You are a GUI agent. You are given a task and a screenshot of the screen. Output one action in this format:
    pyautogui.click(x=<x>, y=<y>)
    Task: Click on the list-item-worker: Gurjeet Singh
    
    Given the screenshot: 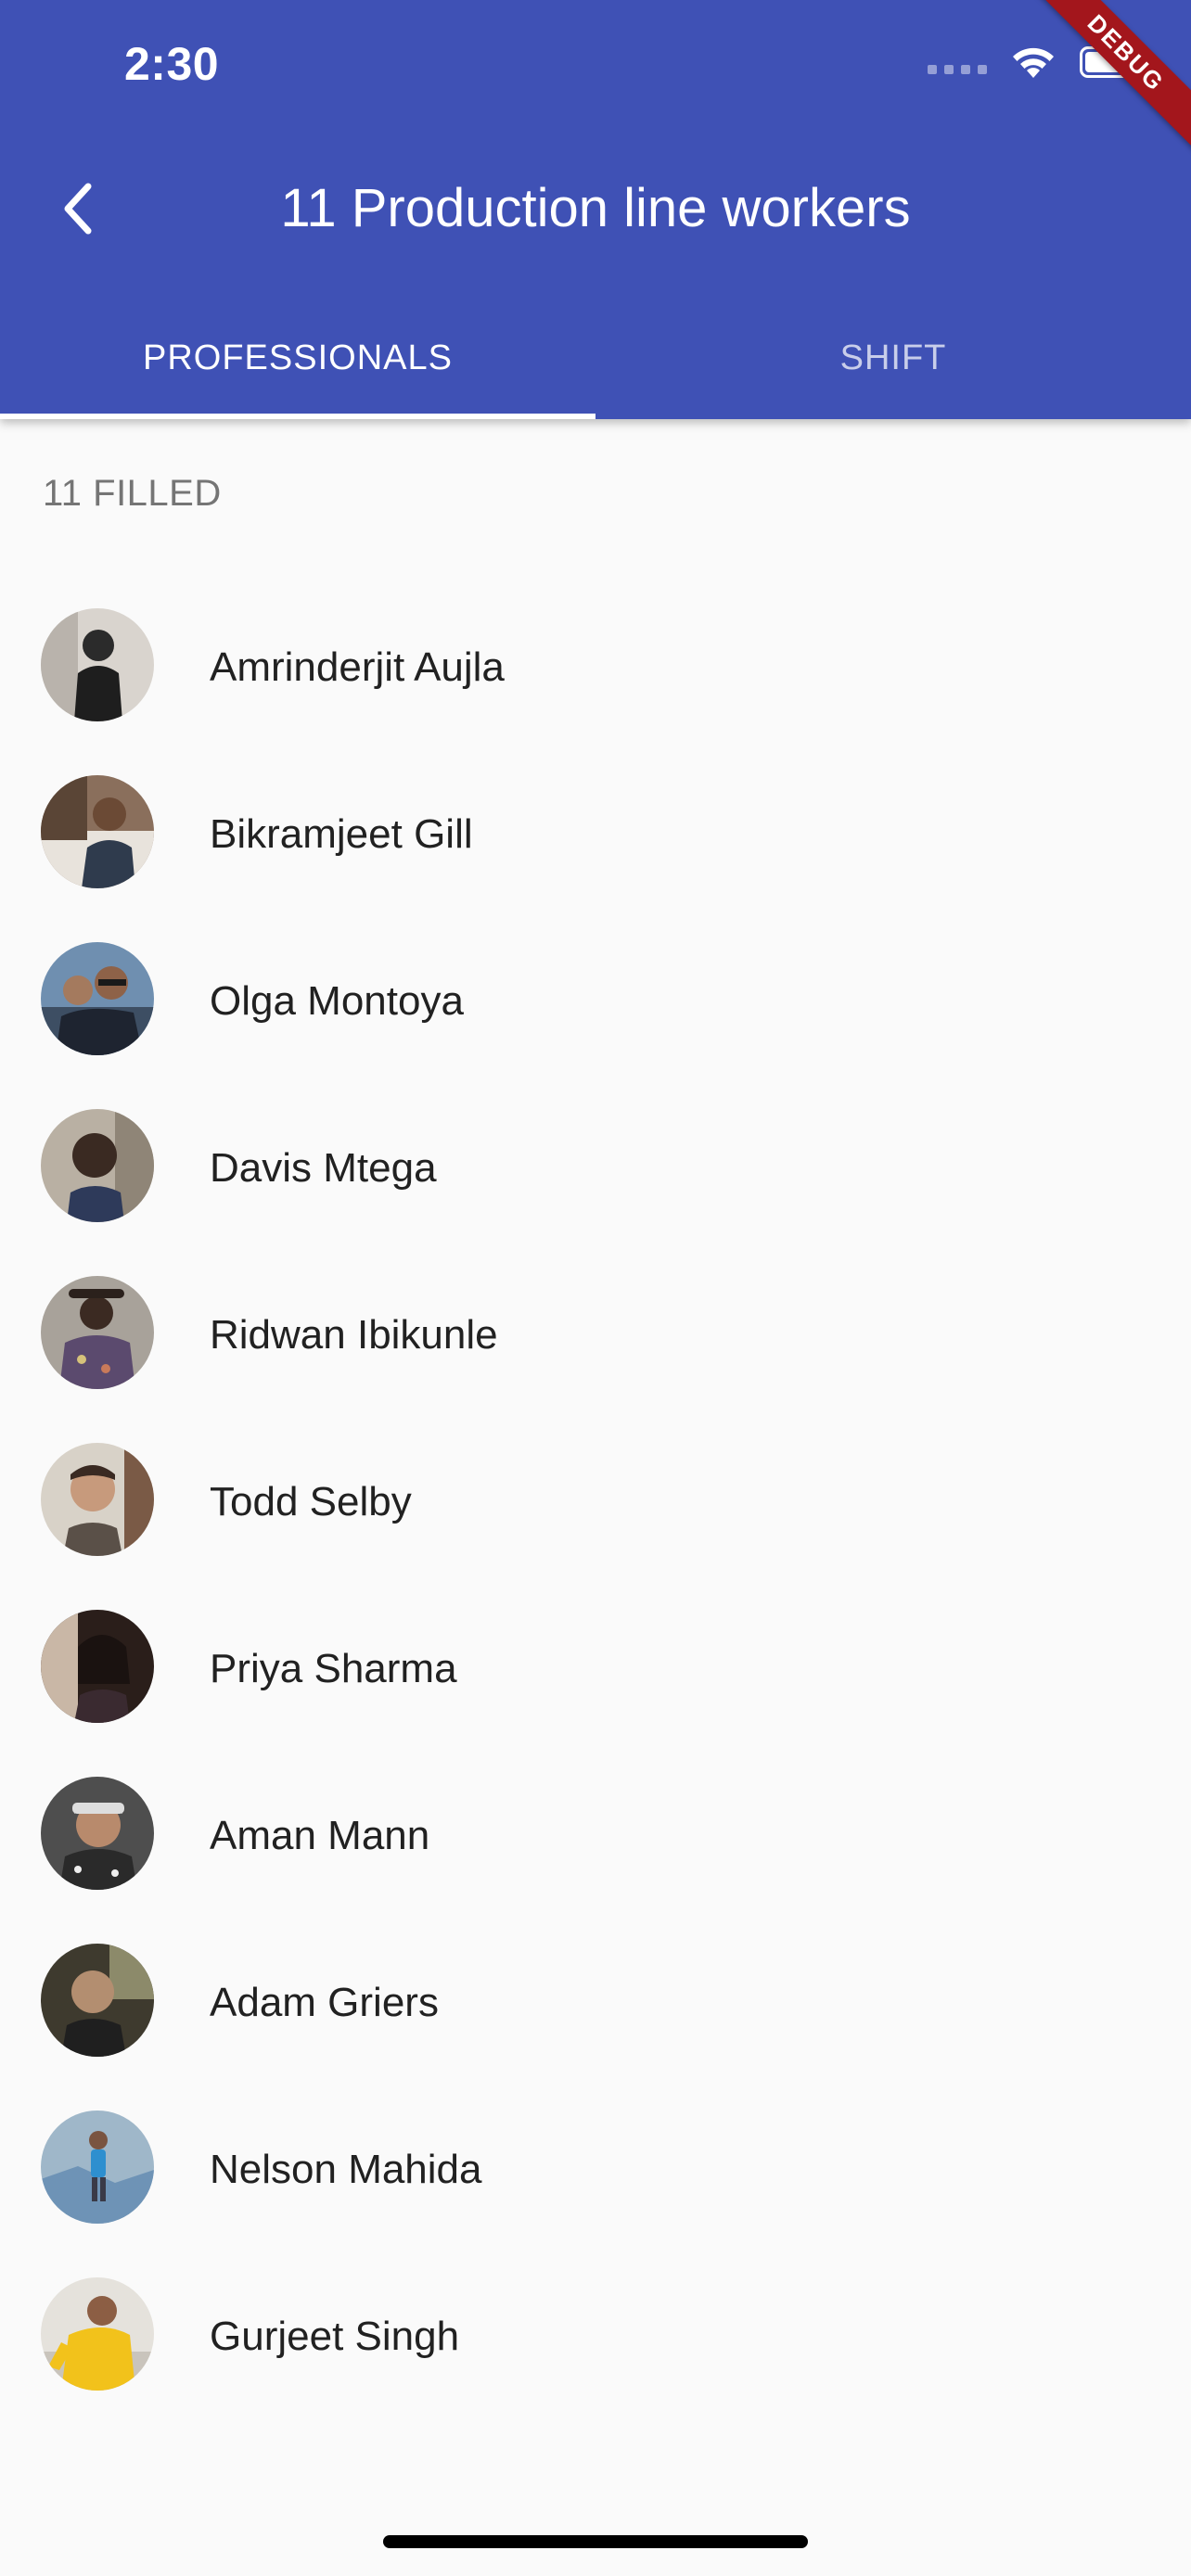 What is the action you would take?
    pyautogui.click(x=595, y=2334)
    